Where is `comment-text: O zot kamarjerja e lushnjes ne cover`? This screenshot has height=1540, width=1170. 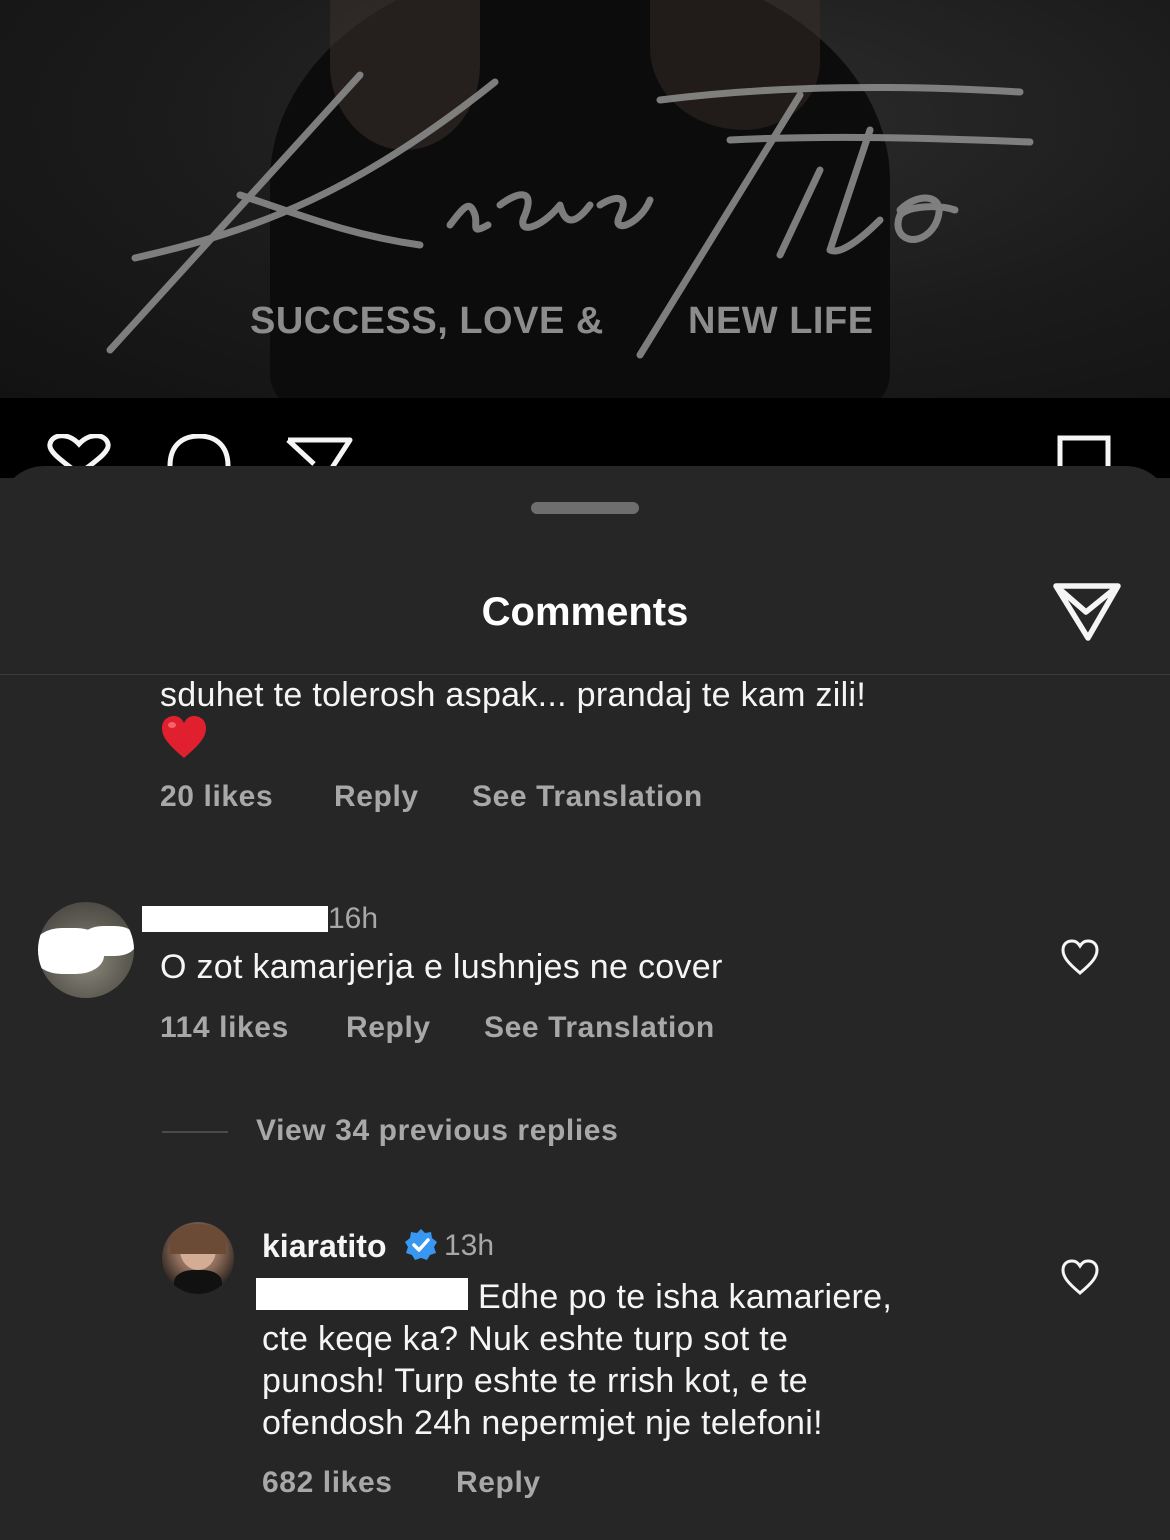 comment-text: O zot kamarjerja e lushnjes ne cover is located at coordinates (441, 967).